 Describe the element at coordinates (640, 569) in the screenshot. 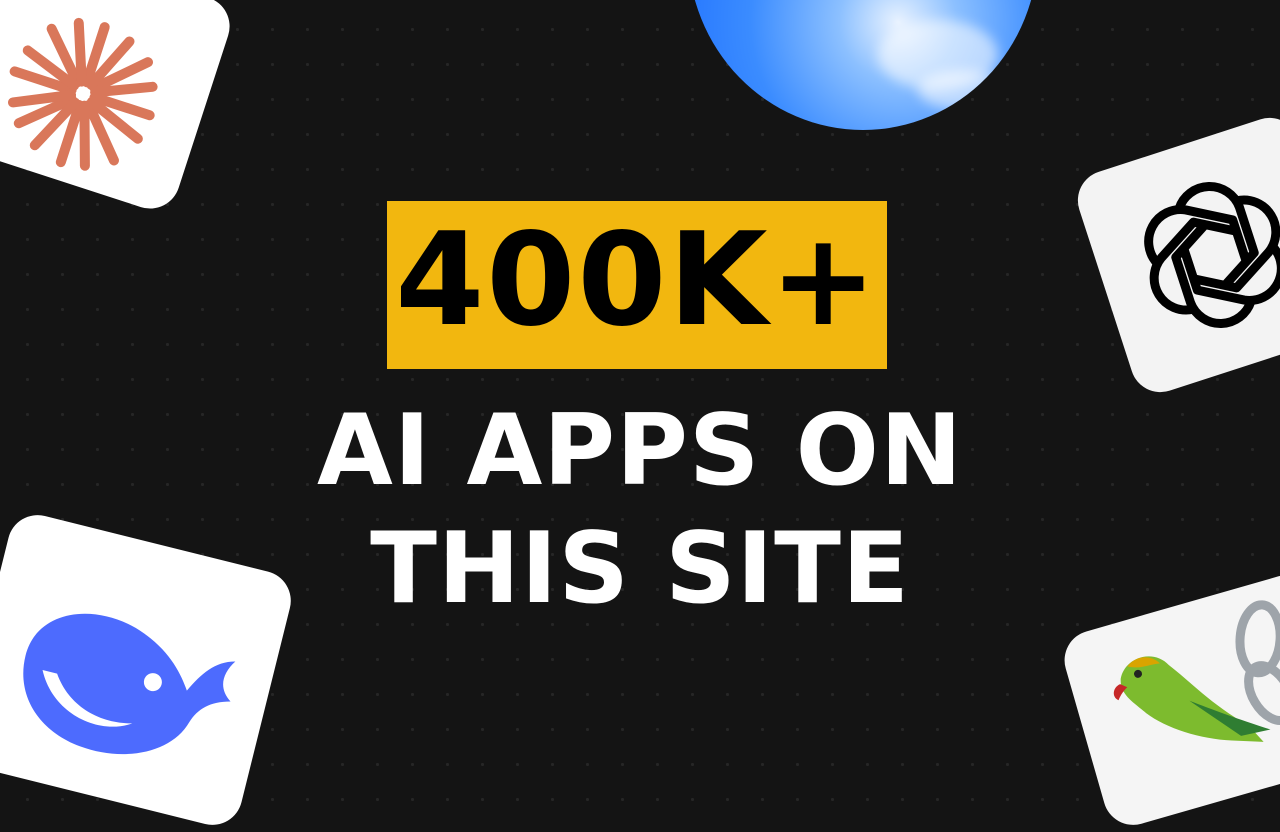

I see `subline-text-line-2: THIS SITE` at that location.